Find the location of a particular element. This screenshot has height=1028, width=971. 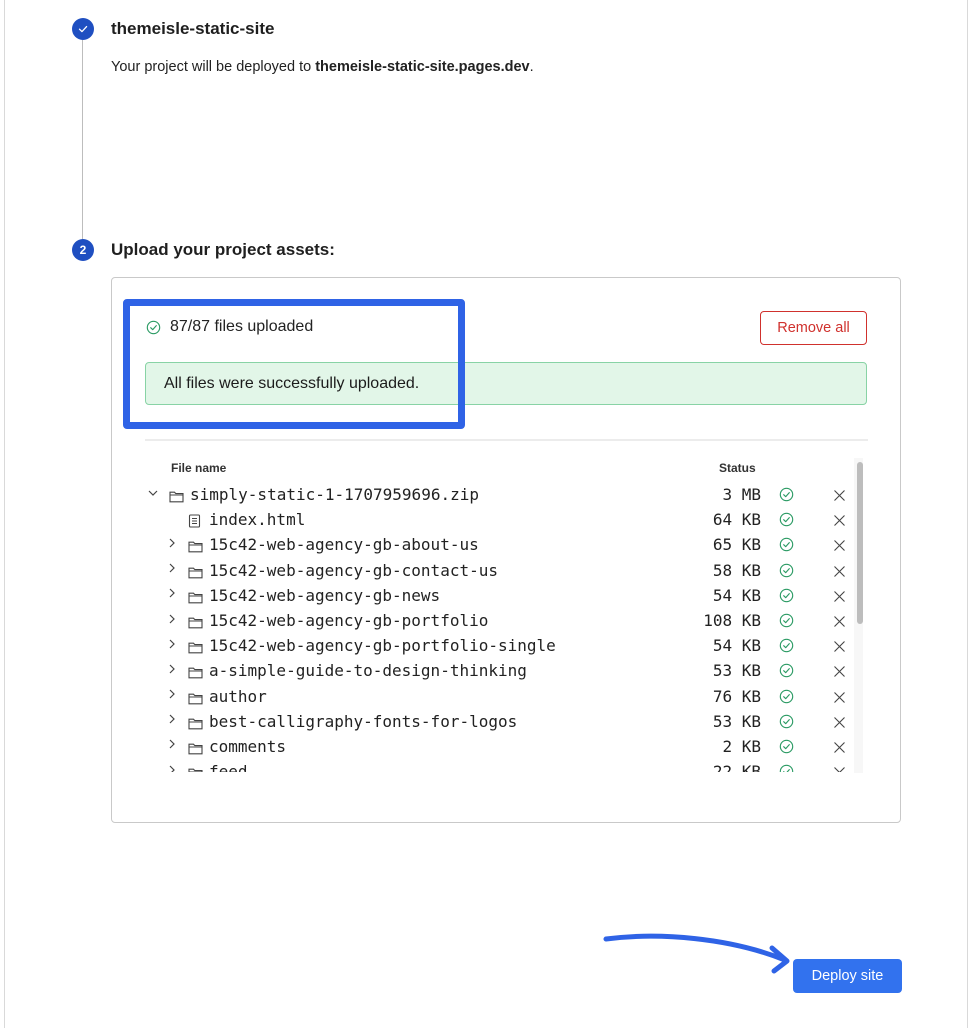

step-2-badge: 2 is located at coordinates (83, 250).